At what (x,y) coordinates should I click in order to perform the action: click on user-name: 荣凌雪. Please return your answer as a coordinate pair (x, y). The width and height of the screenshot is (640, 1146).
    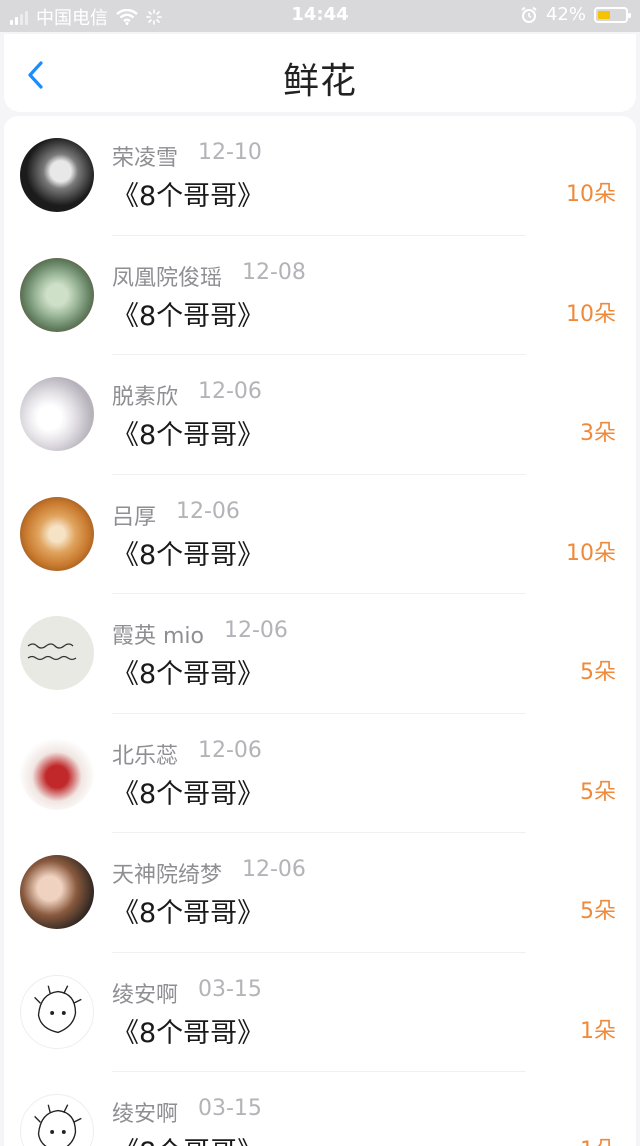
    Looking at the image, I should click on (145, 158).